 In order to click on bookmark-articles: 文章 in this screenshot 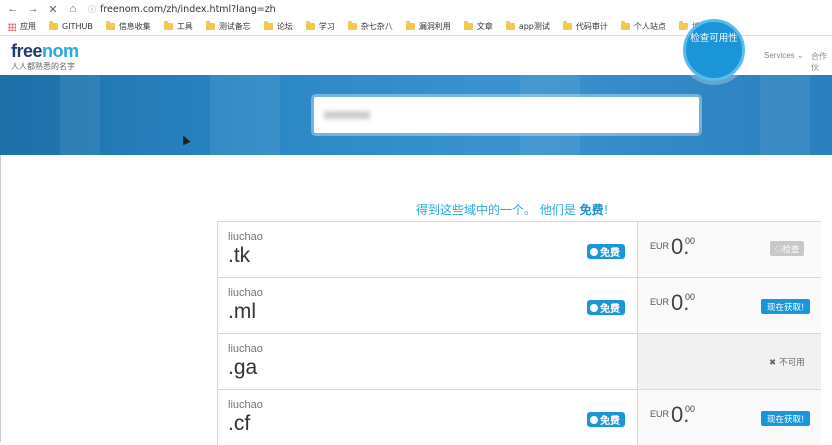, I will do `click(478, 26)`.